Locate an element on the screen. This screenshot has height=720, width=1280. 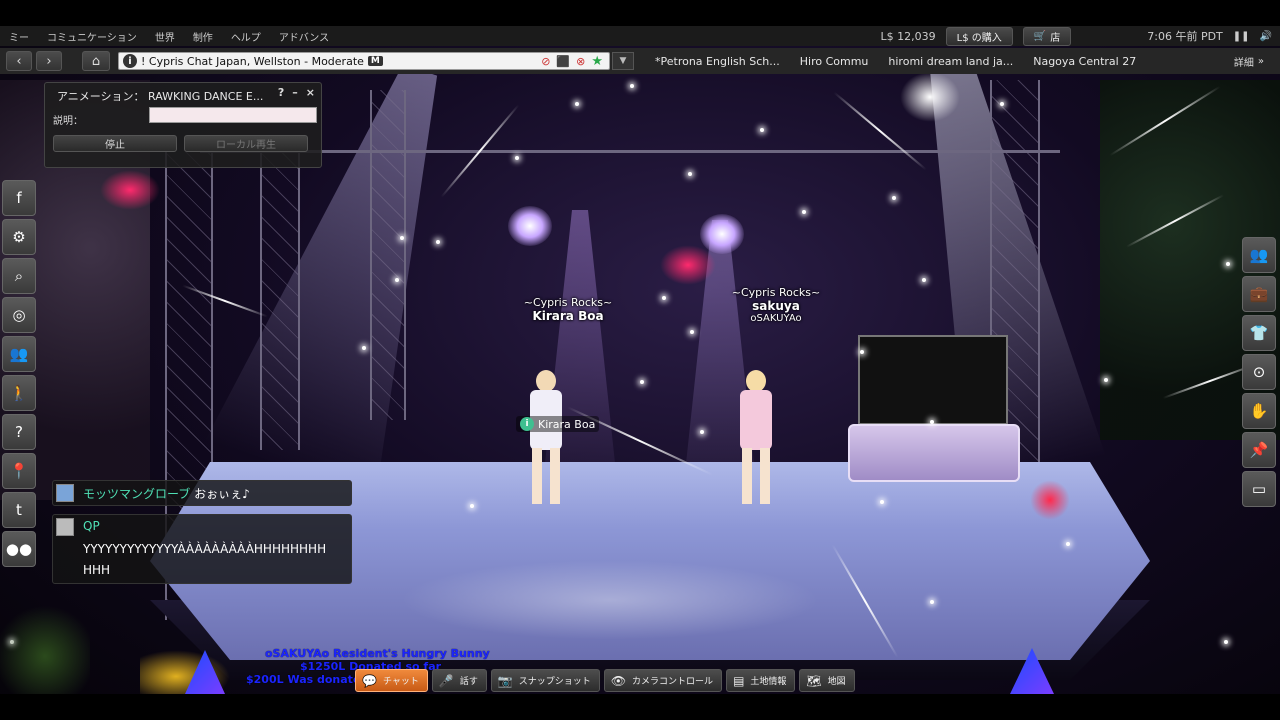
shop-button: 🛒 店 is located at coordinates (1047, 36).